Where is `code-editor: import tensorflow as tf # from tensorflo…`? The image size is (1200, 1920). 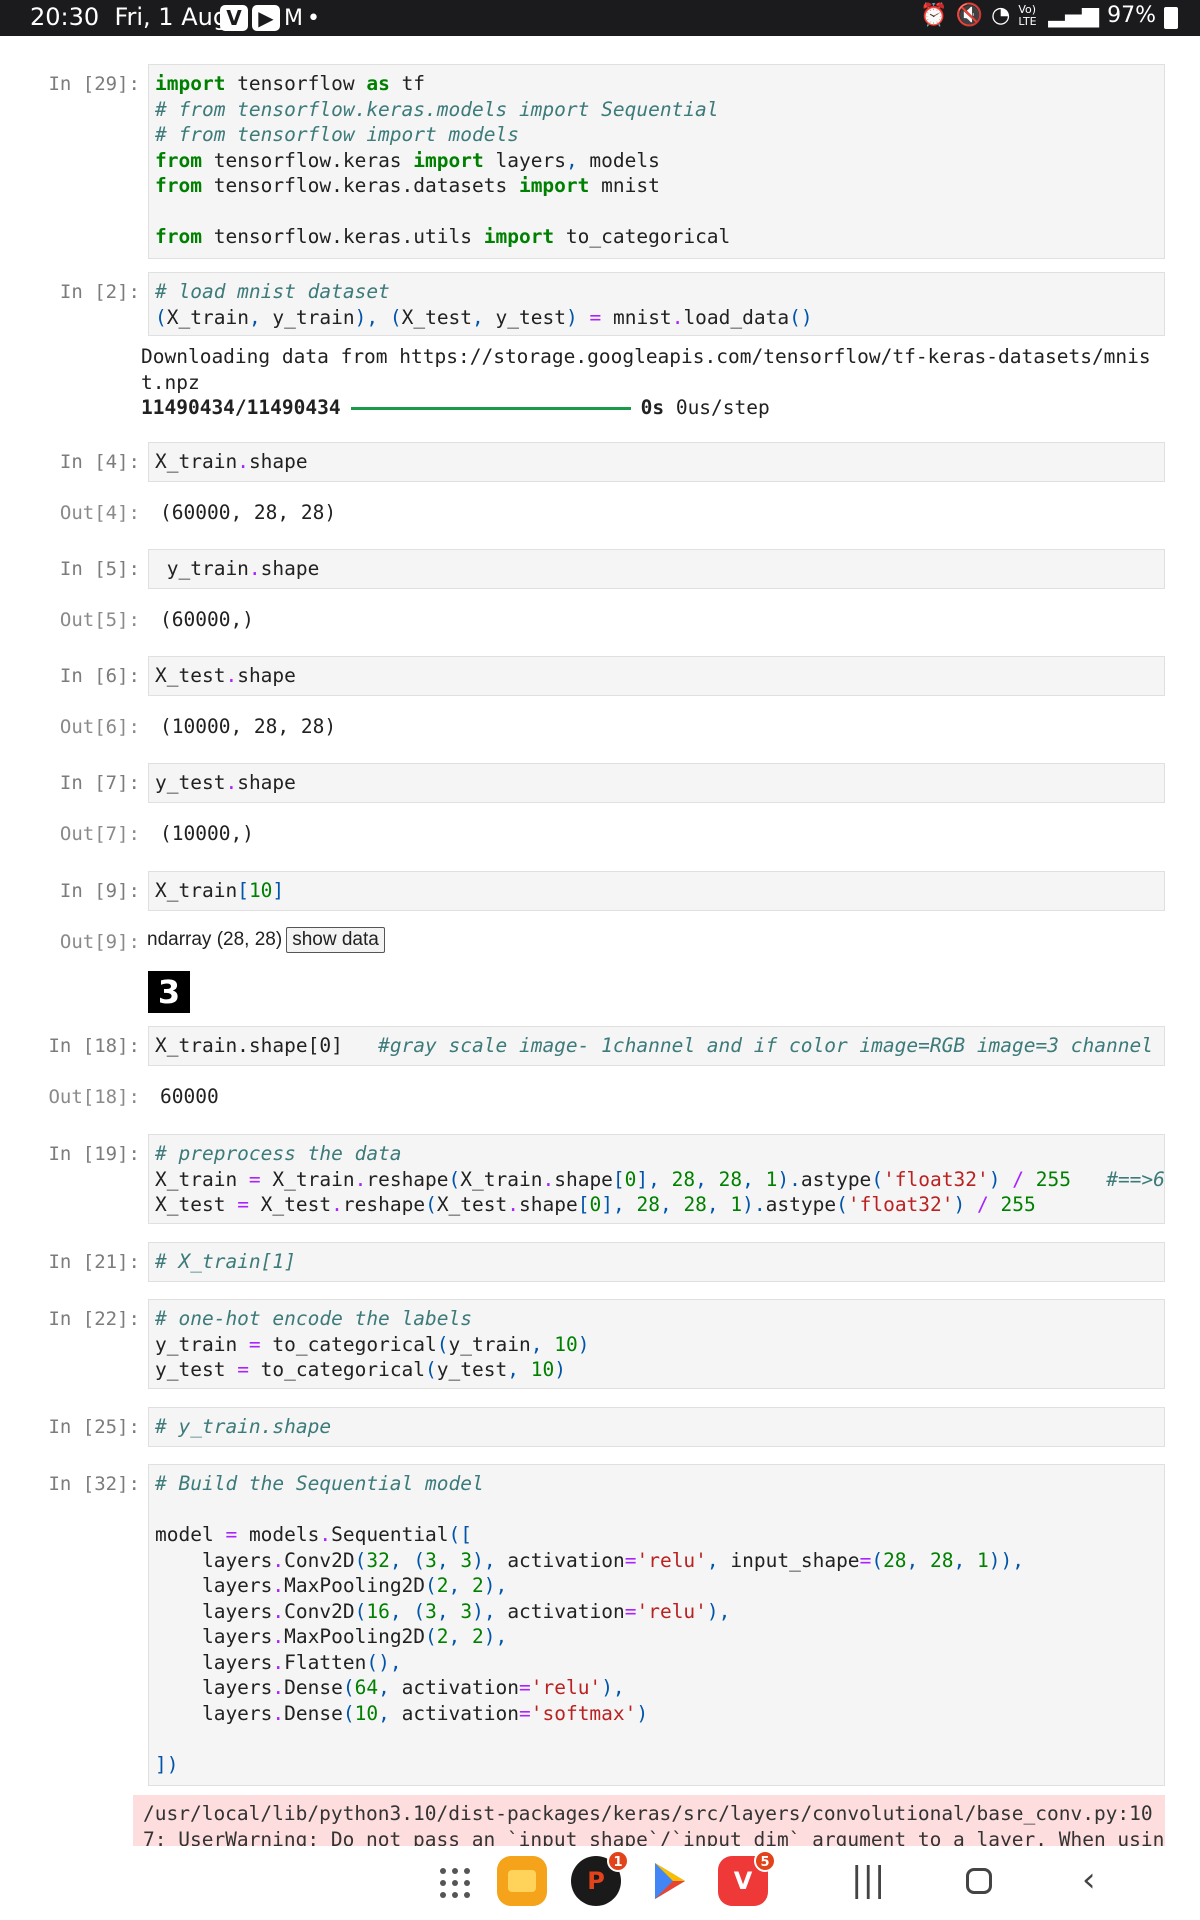
code-editor: import tensorflow as tf # from tensorflo… is located at coordinates (656, 161).